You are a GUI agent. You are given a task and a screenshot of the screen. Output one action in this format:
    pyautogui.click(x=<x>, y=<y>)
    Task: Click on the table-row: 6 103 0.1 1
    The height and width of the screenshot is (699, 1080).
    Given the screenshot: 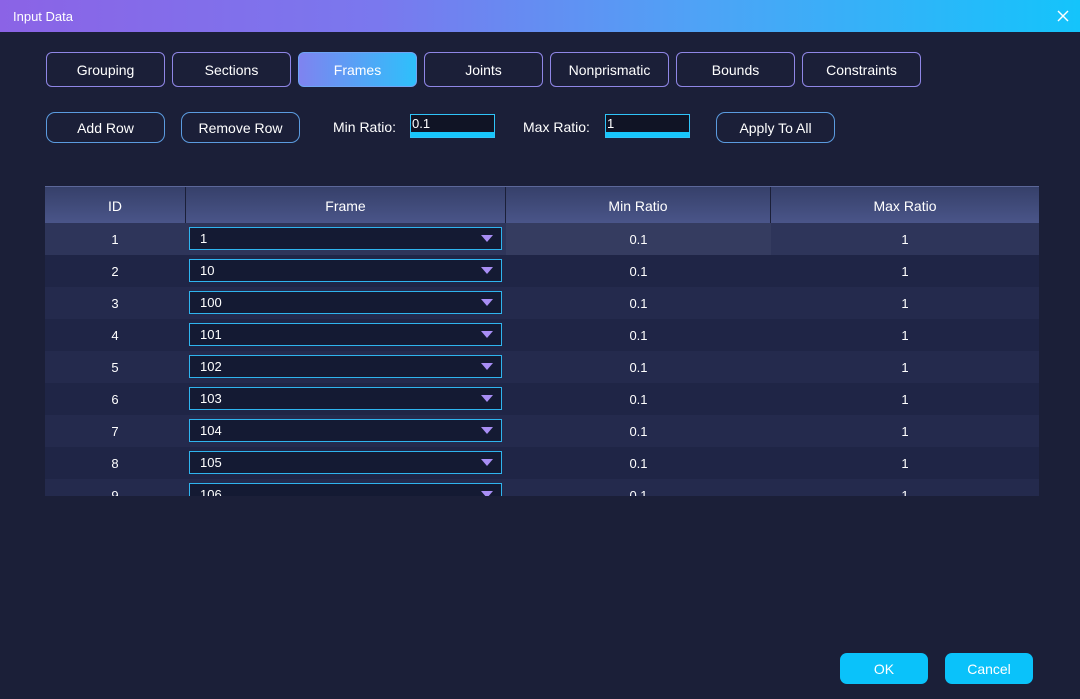 What is the action you would take?
    pyautogui.click(x=542, y=399)
    